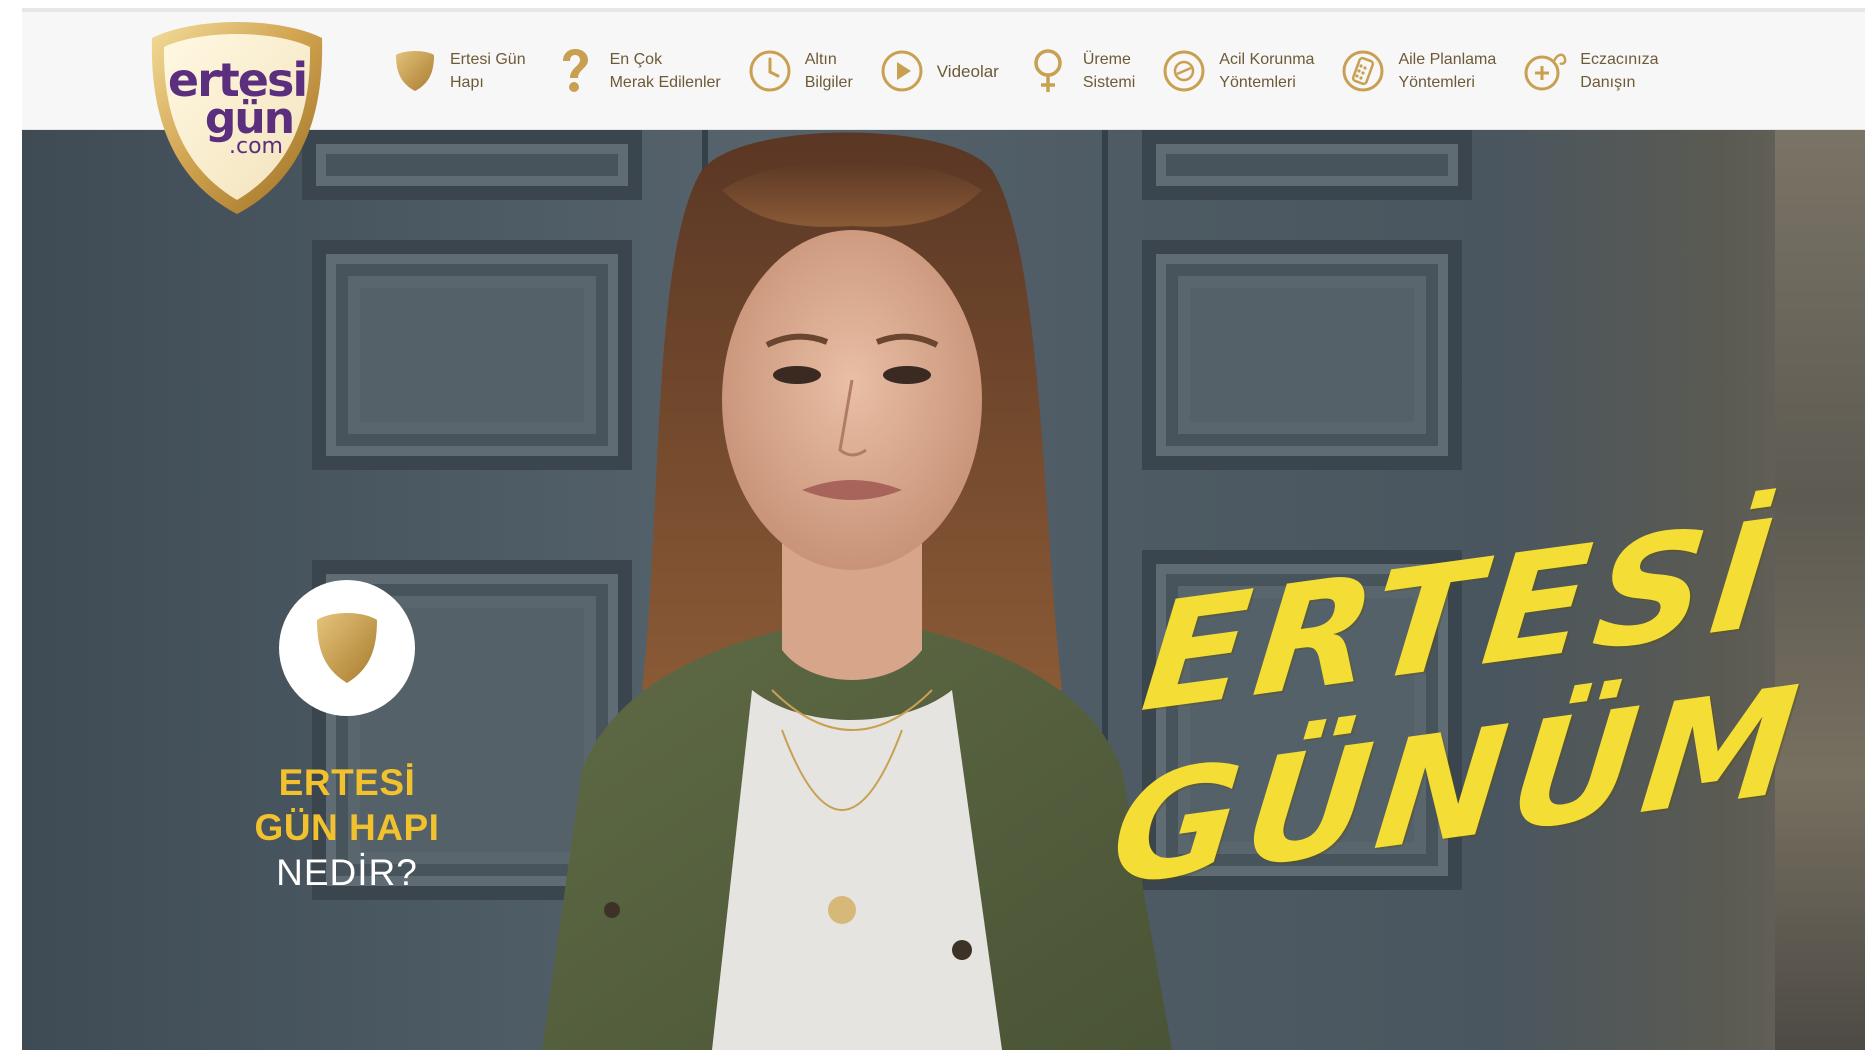 The width and height of the screenshot is (1865, 1050). What do you see at coordinates (1619, 71) in the screenshot?
I see `nav-item-label: Eczacınıza Danışın` at bounding box center [1619, 71].